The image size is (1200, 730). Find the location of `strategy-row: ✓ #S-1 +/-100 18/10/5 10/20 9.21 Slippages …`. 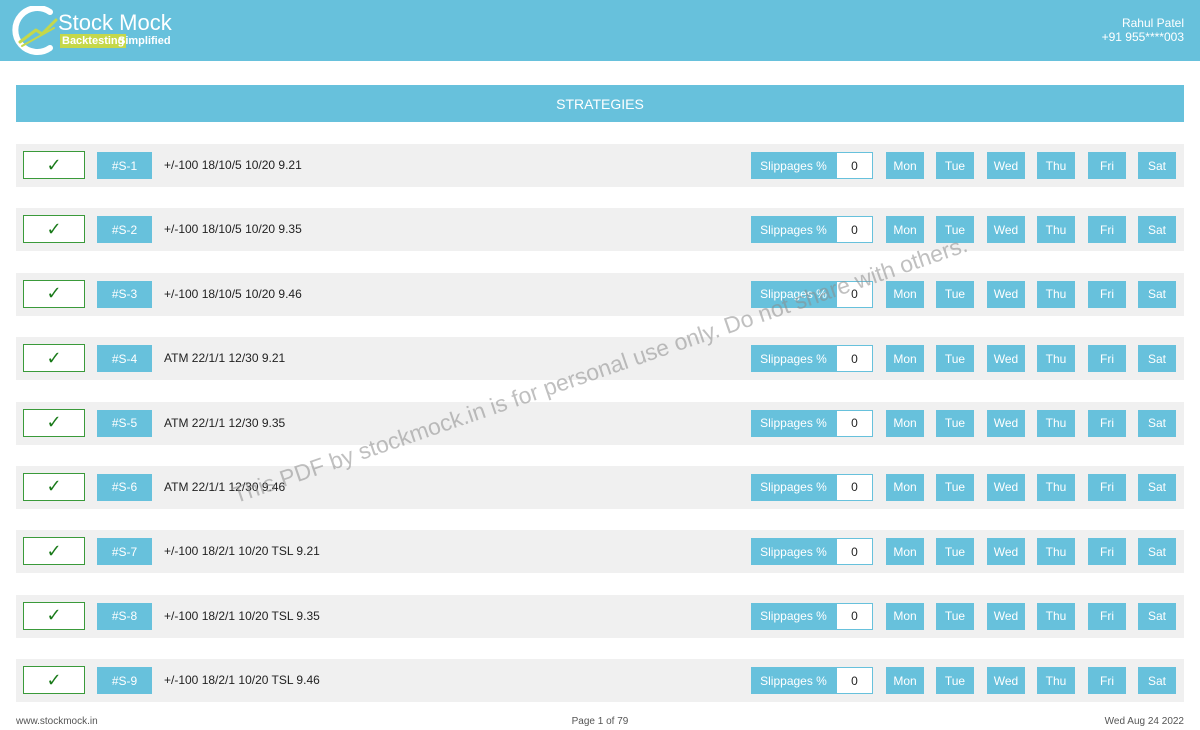

strategy-row: ✓ #S-1 +/-100 18/10/5 10/20 9.21 Slippages … is located at coordinates (600, 165).